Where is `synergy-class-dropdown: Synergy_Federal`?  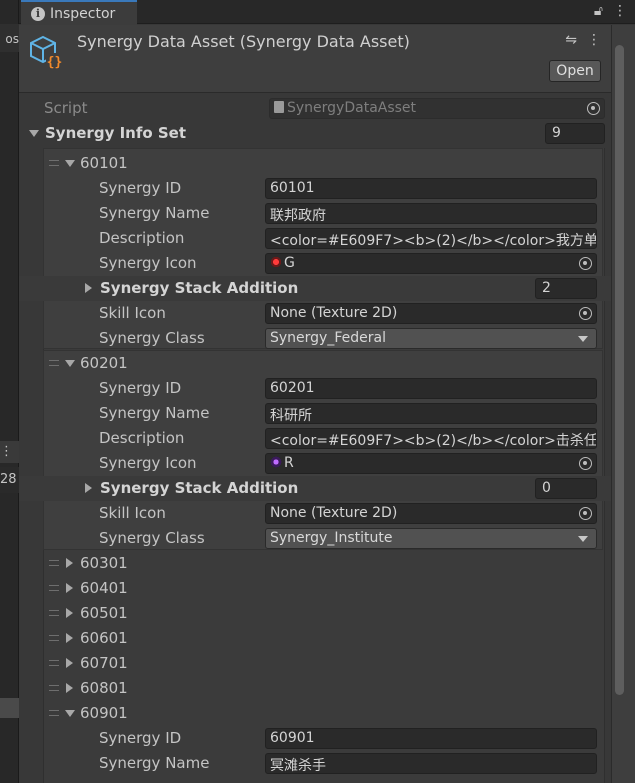 synergy-class-dropdown: Synergy_Federal is located at coordinates (431, 338).